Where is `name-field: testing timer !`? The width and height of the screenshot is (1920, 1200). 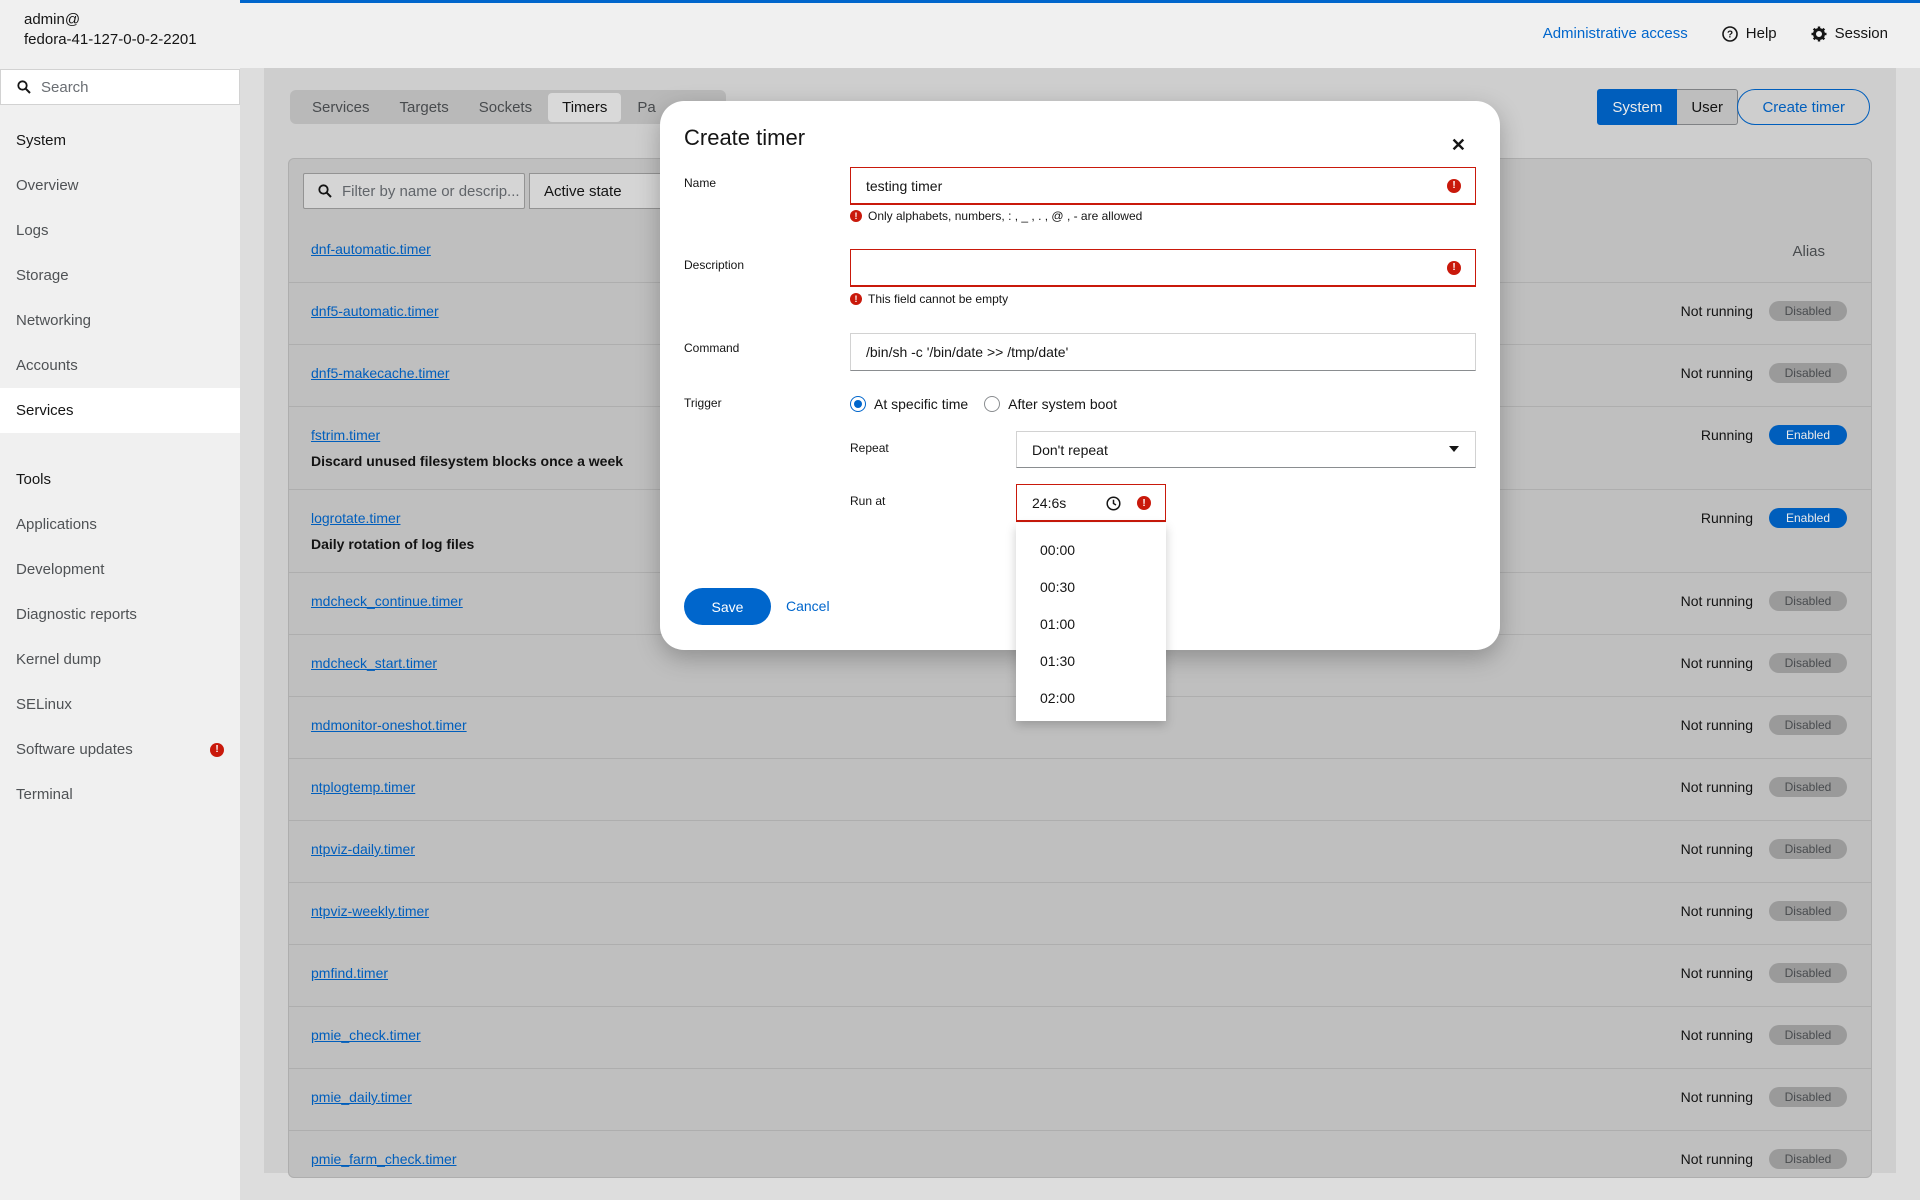 name-field: testing timer ! is located at coordinates (1163, 186).